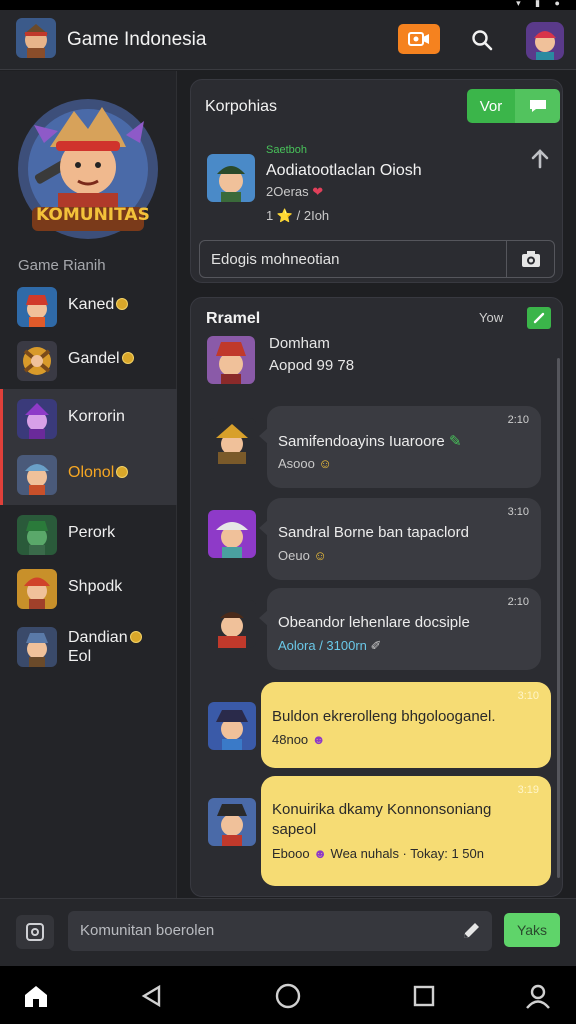  Describe the element at coordinates (98, 637) in the screenshot. I see `sidebar-item-label: Dandian` at that location.